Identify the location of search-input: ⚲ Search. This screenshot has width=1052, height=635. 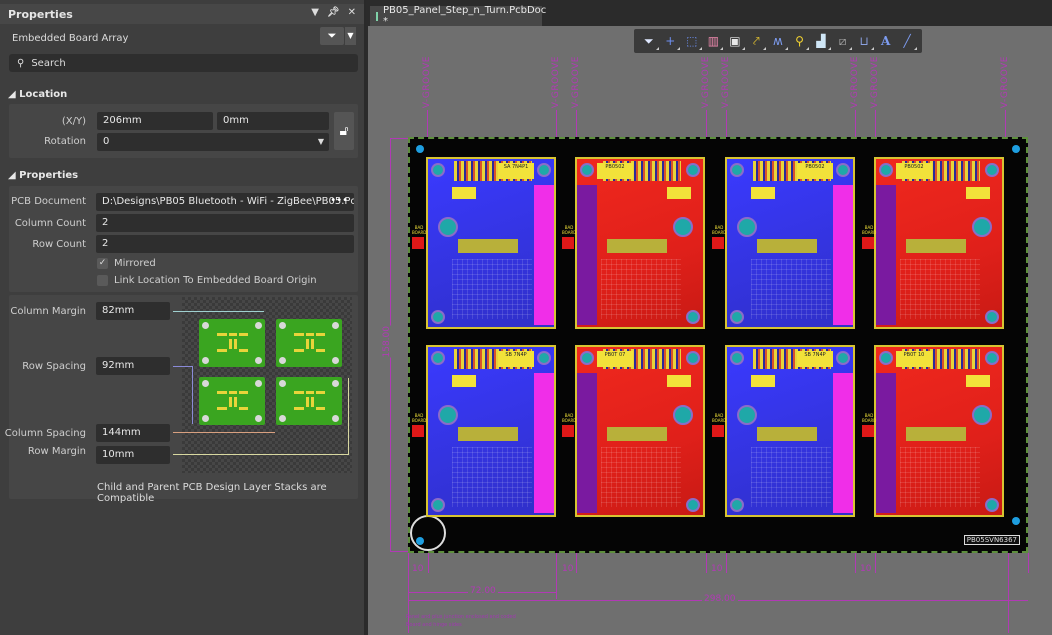
(183, 63).